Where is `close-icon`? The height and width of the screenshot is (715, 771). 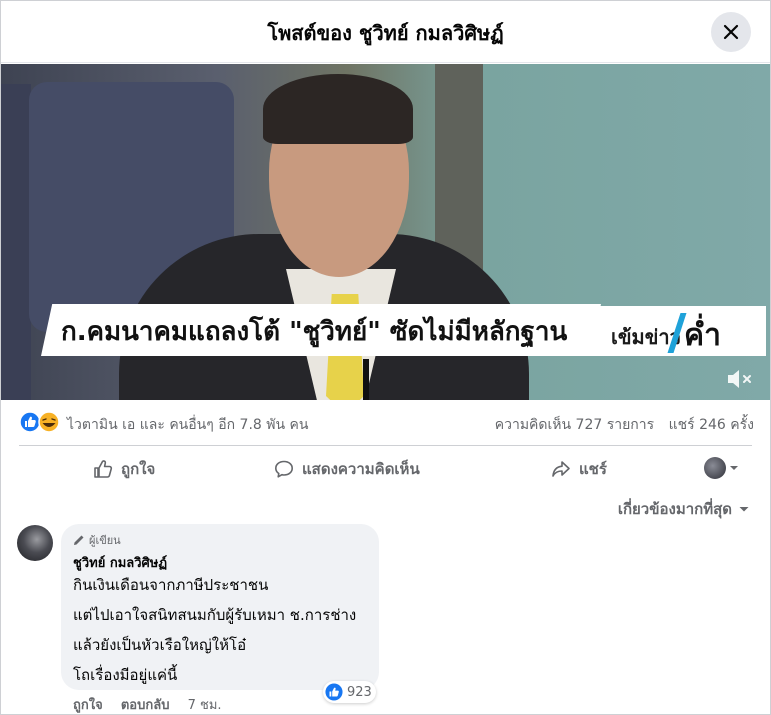 close-icon is located at coordinates (731, 32).